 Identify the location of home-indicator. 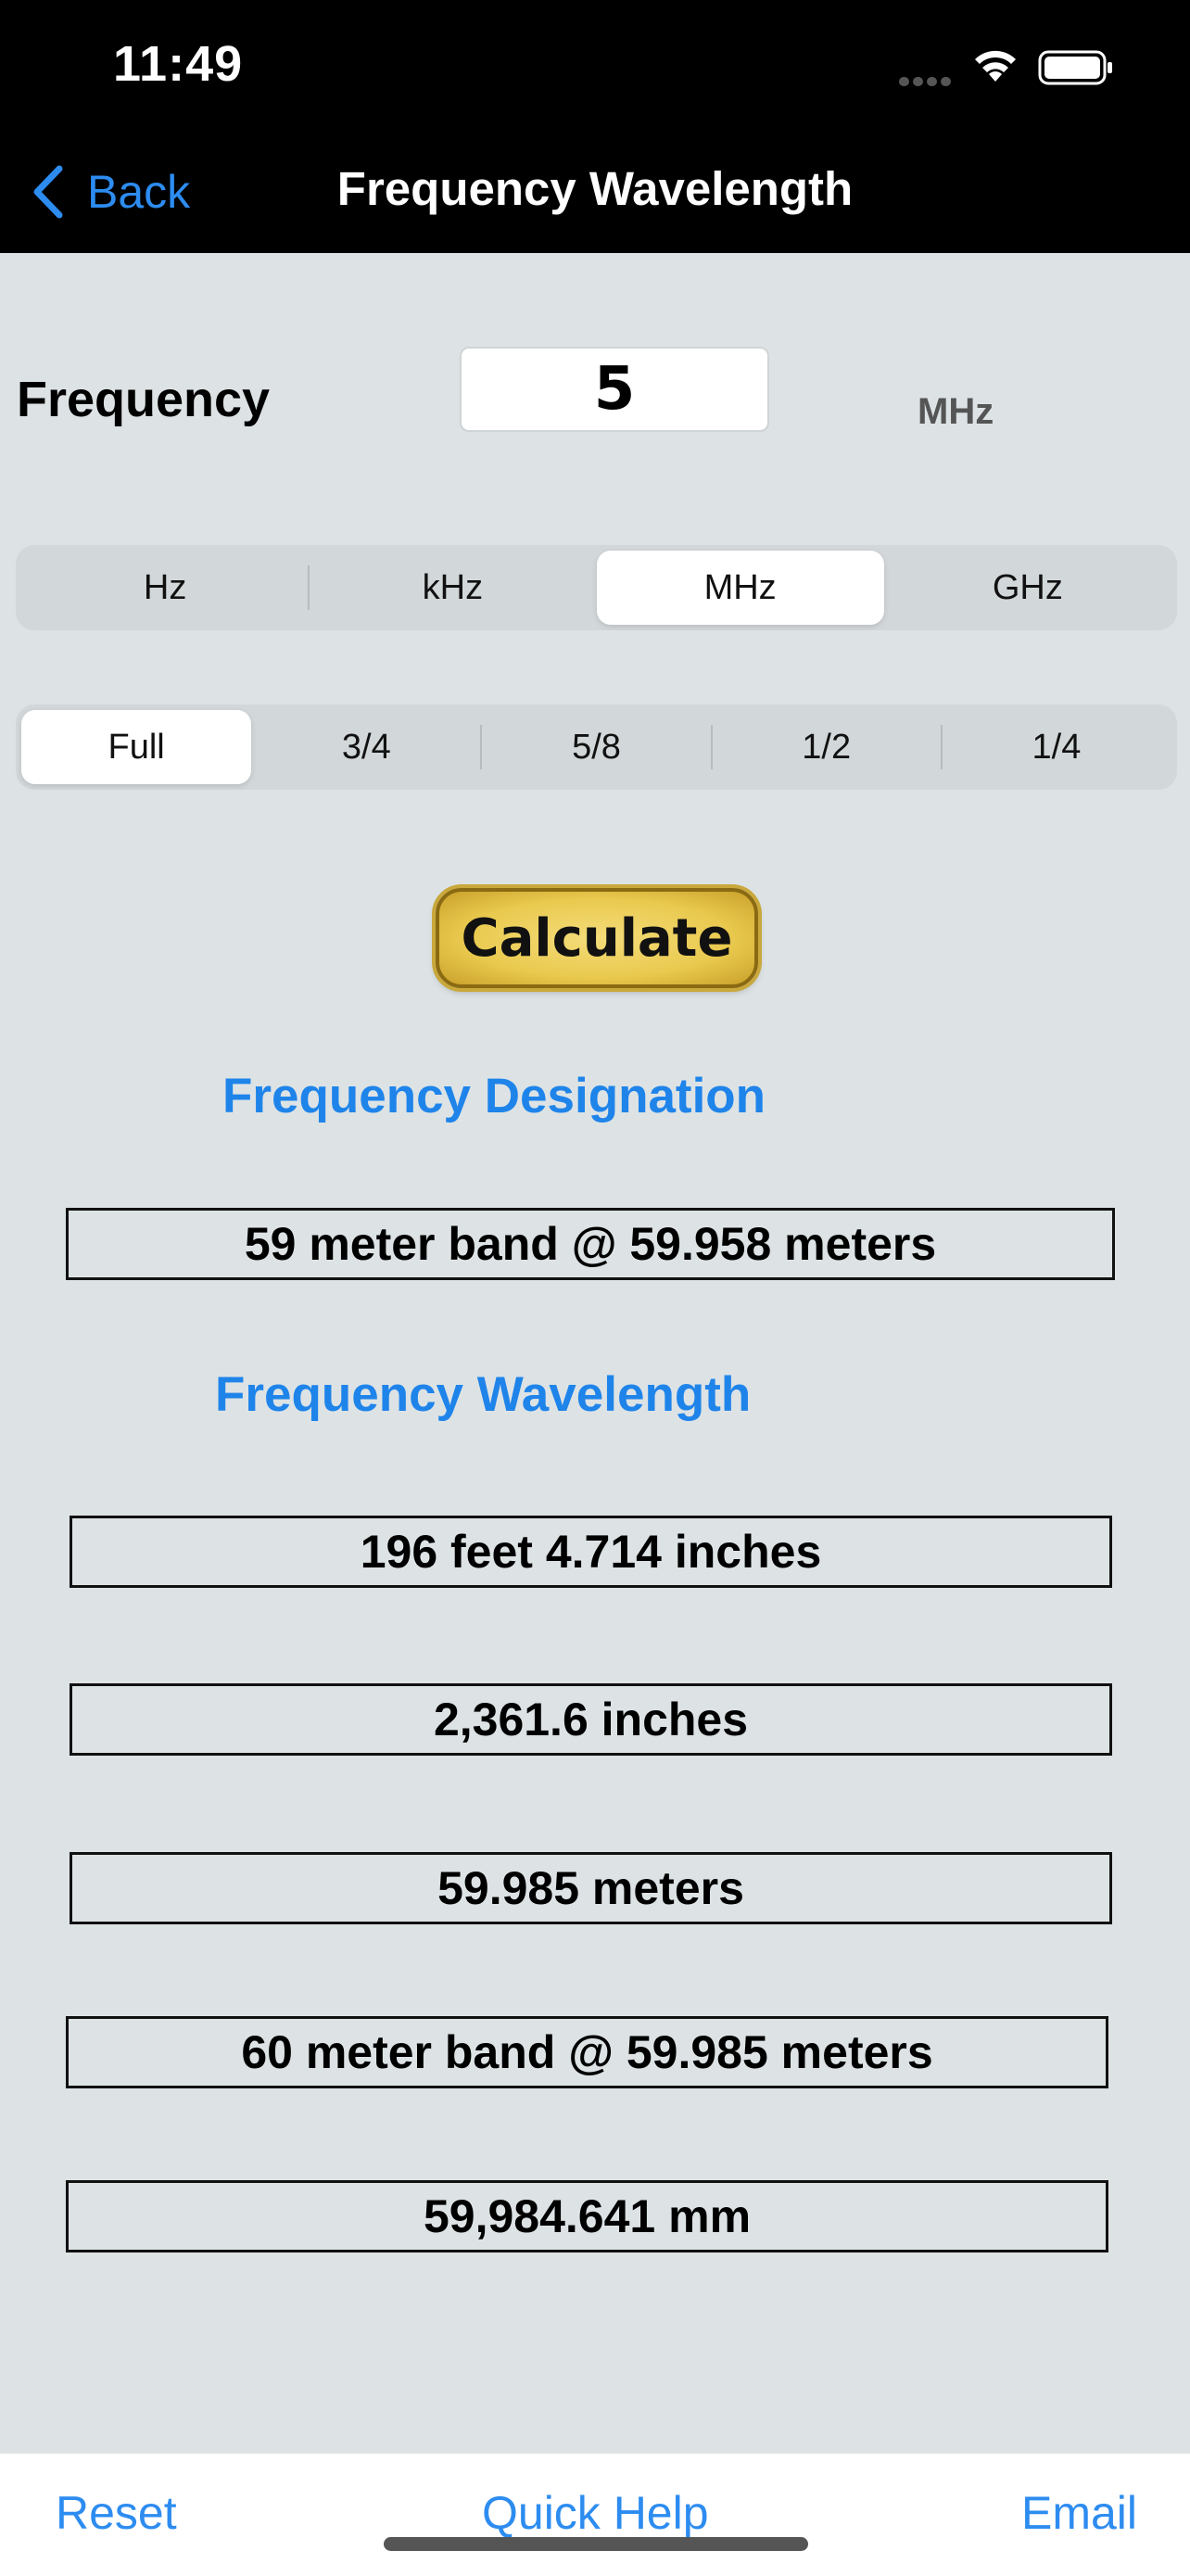
(596, 2544).